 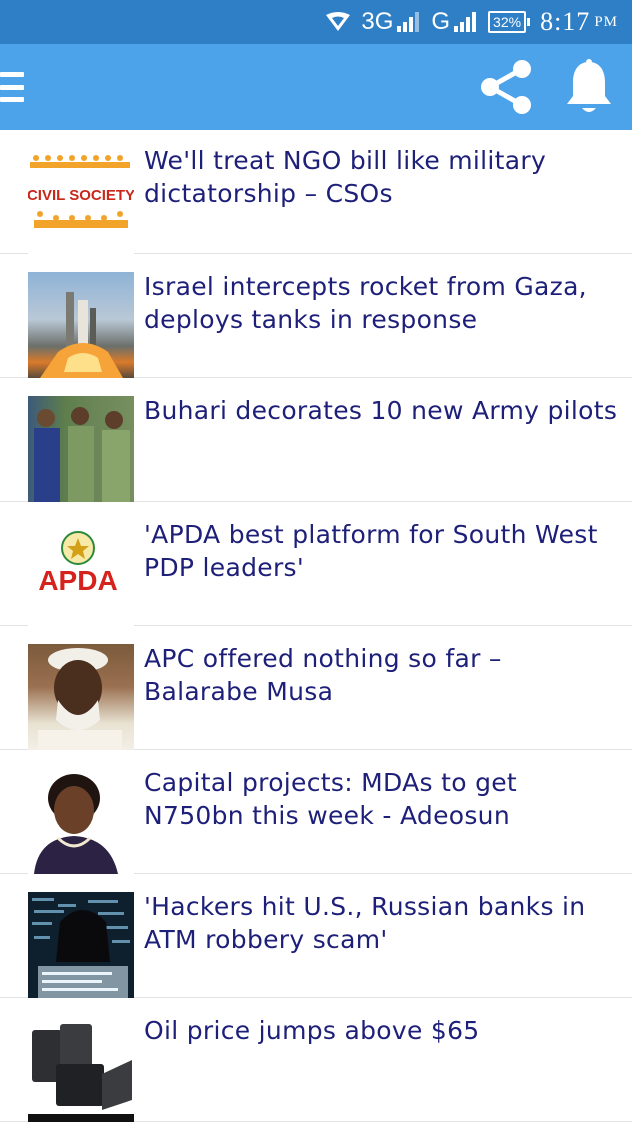 I want to click on clock-time: 8:17, so click(x=565, y=21).